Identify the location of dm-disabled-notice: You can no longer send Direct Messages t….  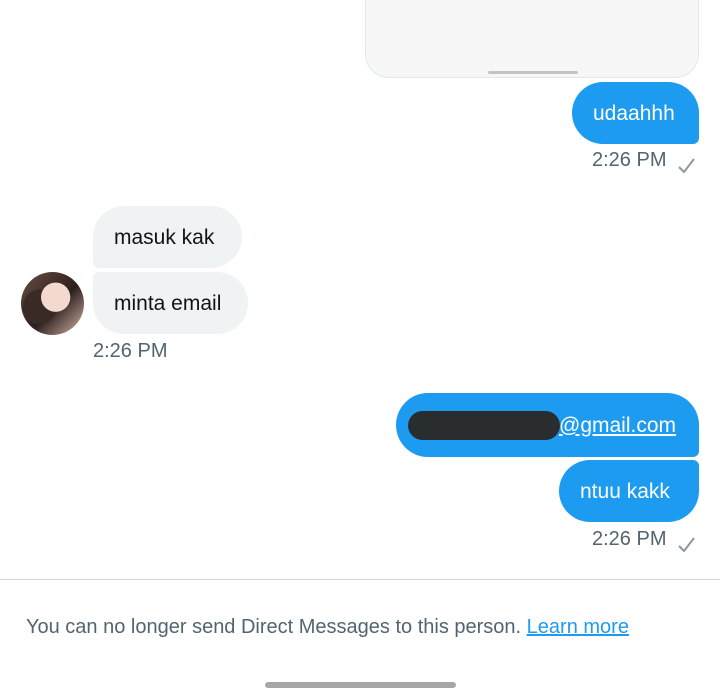
(327, 627).